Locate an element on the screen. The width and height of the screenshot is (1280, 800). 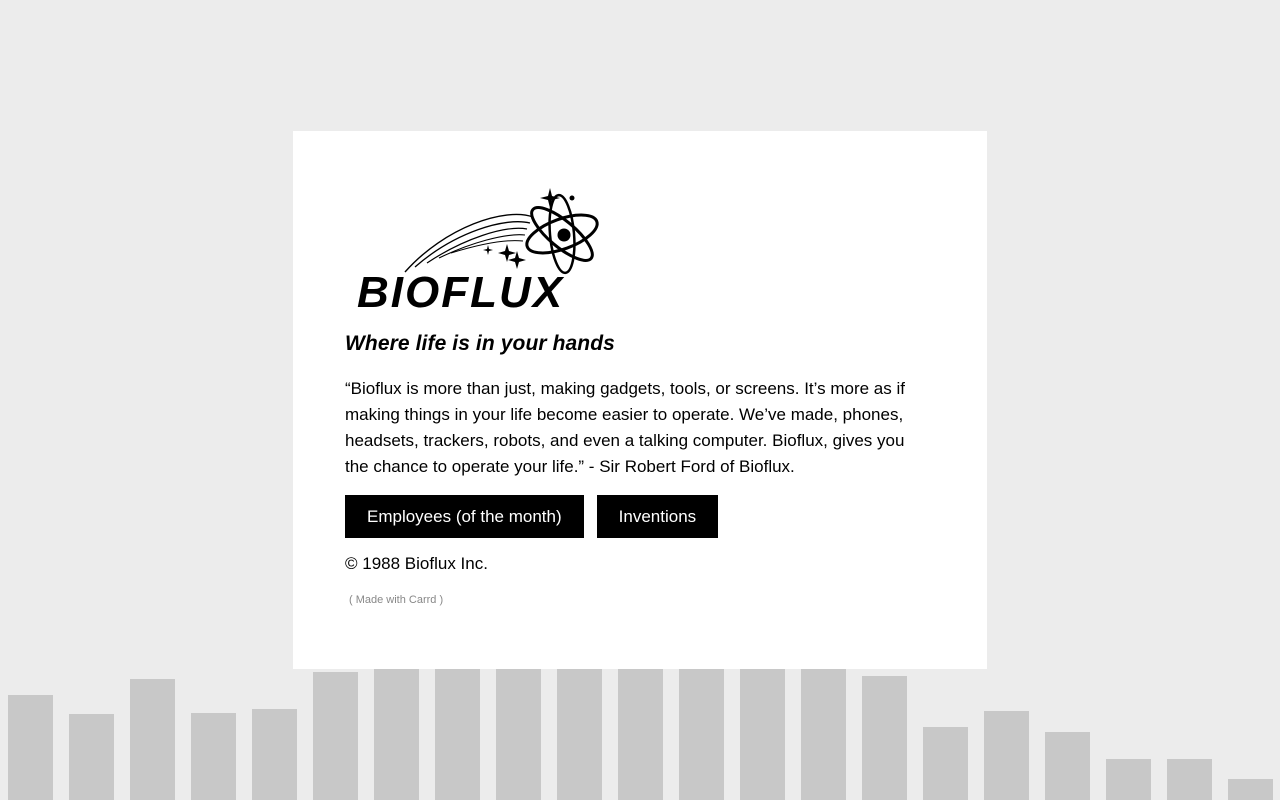
bioflux-logo: BIOFLUX is located at coordinates (486, 249).